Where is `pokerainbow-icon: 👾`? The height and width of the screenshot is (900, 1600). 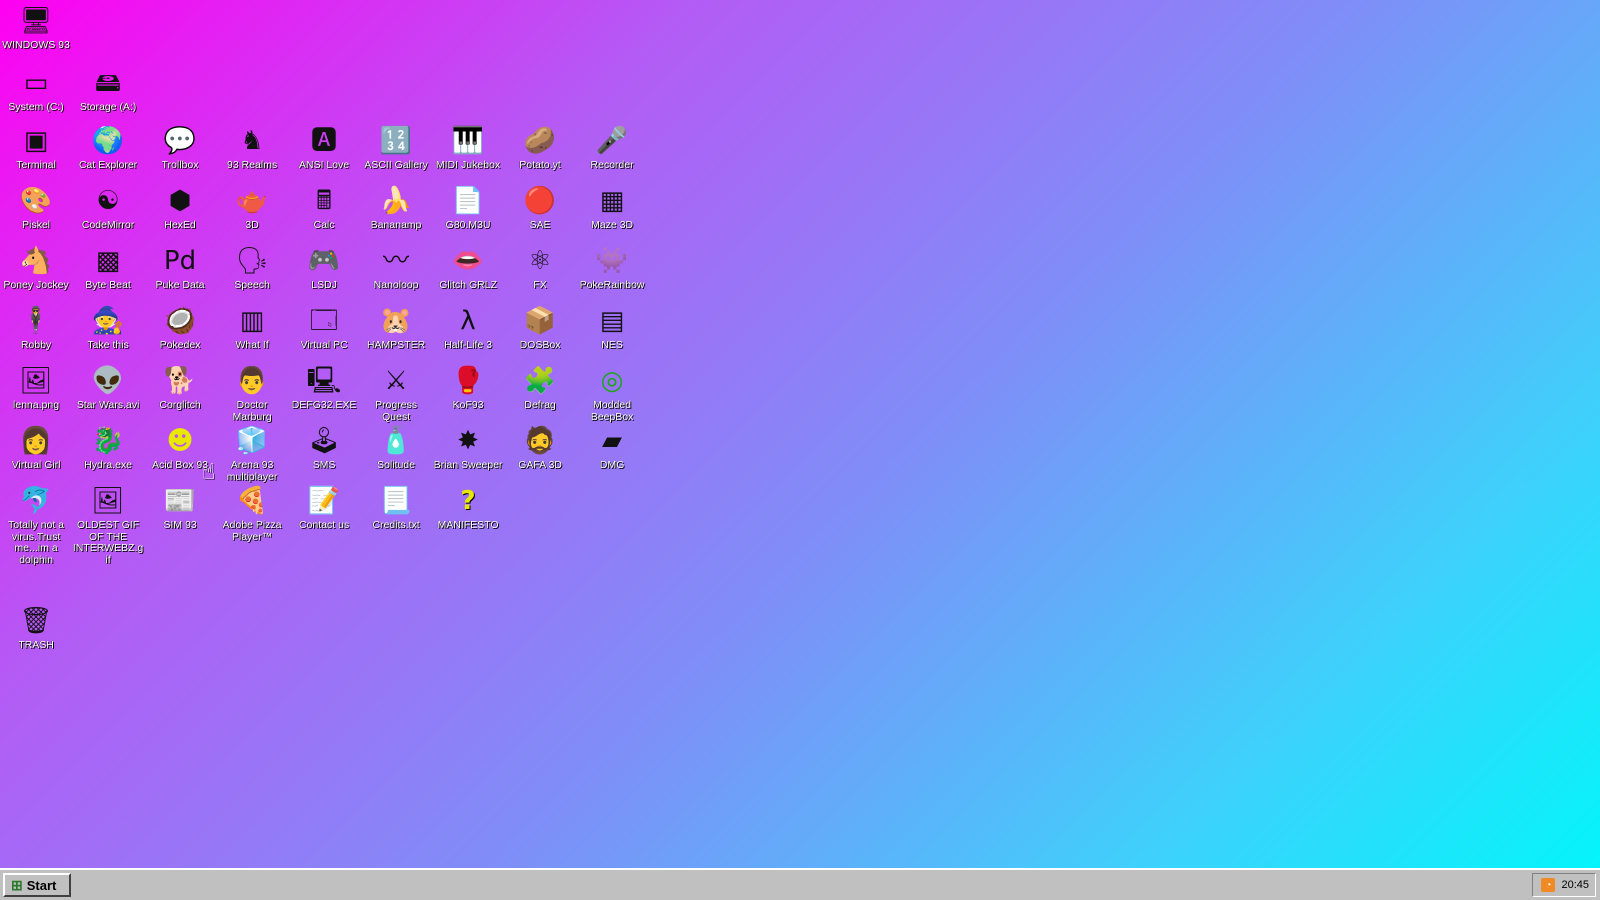 pokerainbow-icon: 👾 is located at coordinates (612, 261).